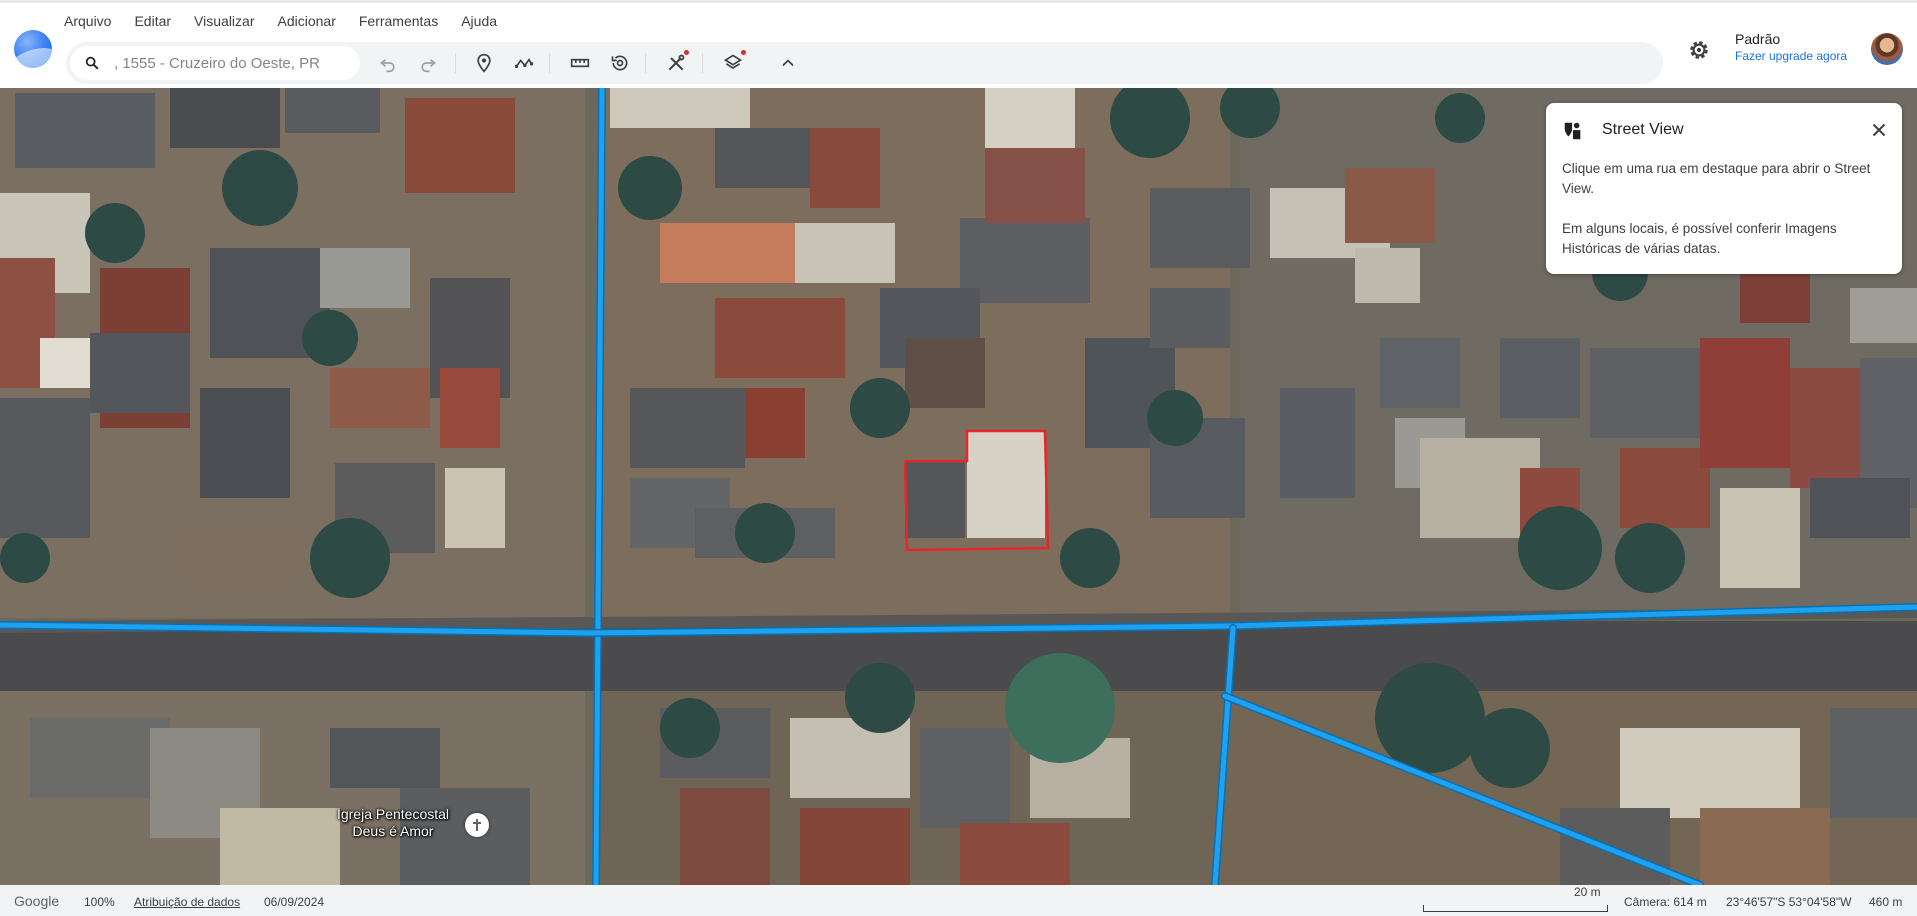 The height and width of the screenshot is (916, 1917). What do you see at coordinates (1665, 902) in the screenshot?
I see `camera-altitude: Câmera: 614 m` at bounding box center [1665, 902].